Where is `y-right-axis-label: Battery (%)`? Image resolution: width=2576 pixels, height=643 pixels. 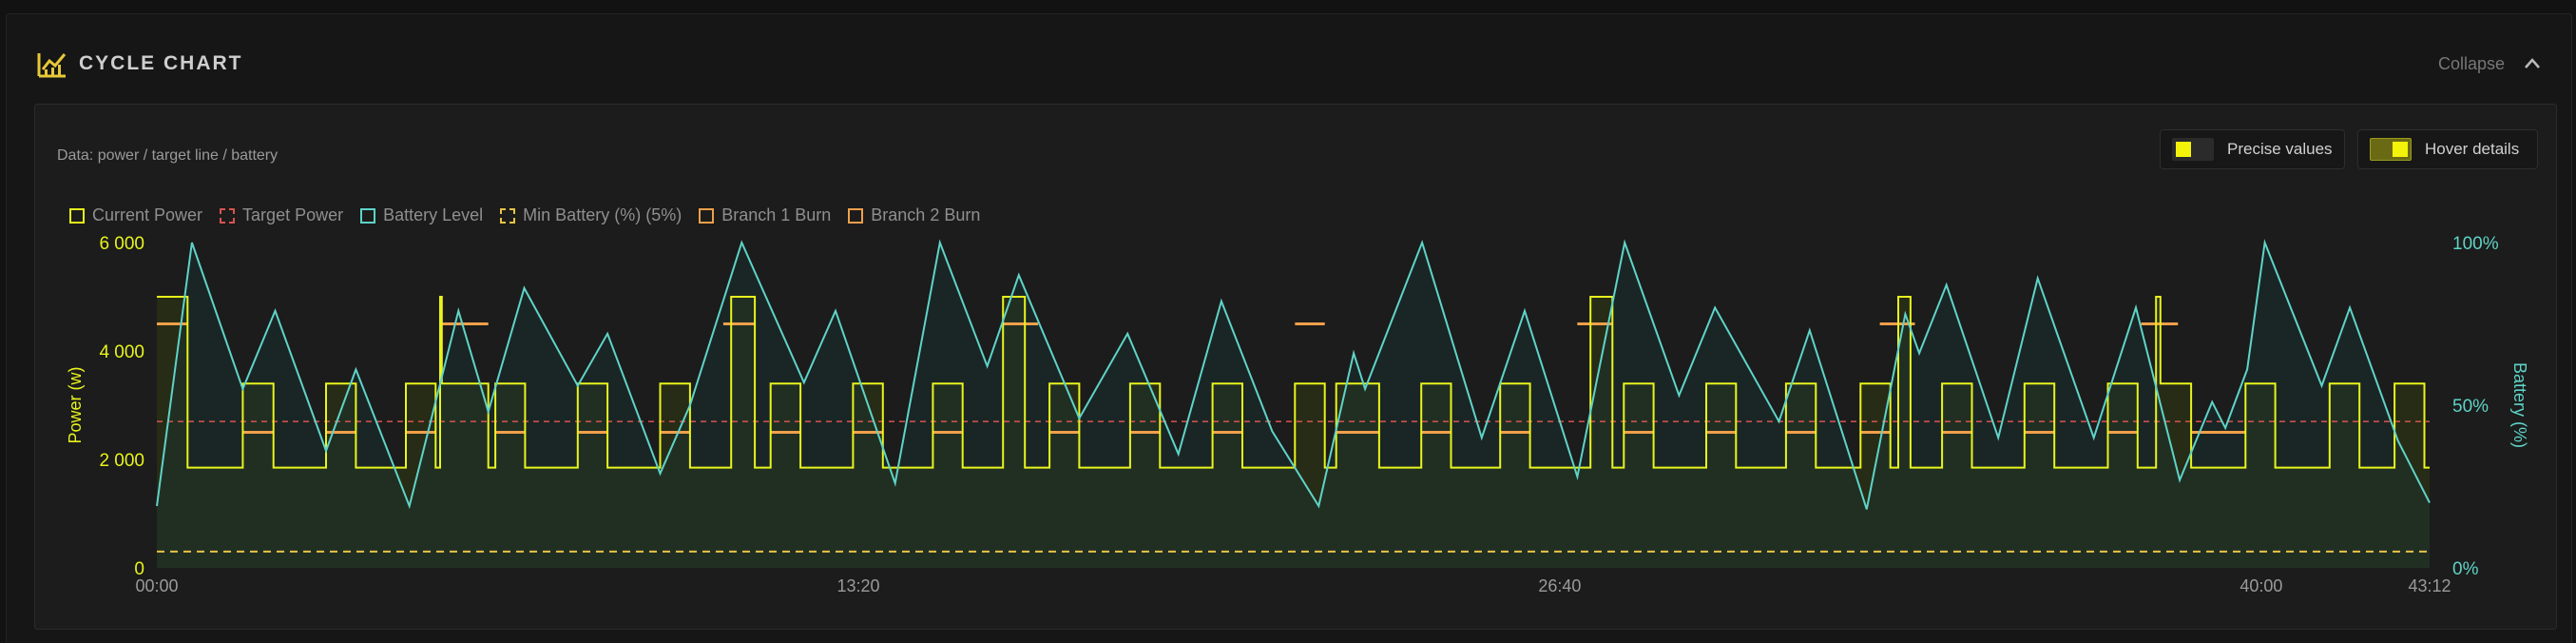 y-right-axis-label: Battery (%) is located at coordinates (2519, 405).